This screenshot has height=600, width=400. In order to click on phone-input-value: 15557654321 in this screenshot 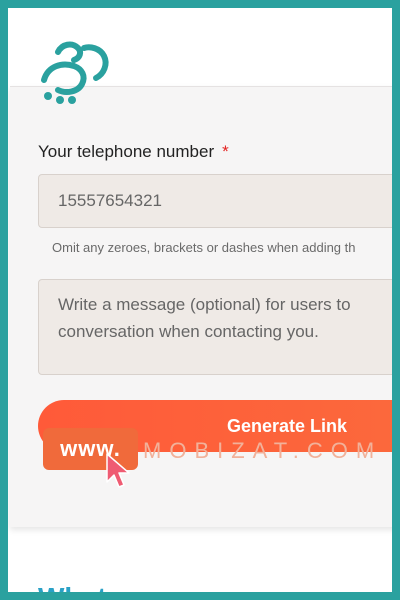, I will do `click(110, 200)`.